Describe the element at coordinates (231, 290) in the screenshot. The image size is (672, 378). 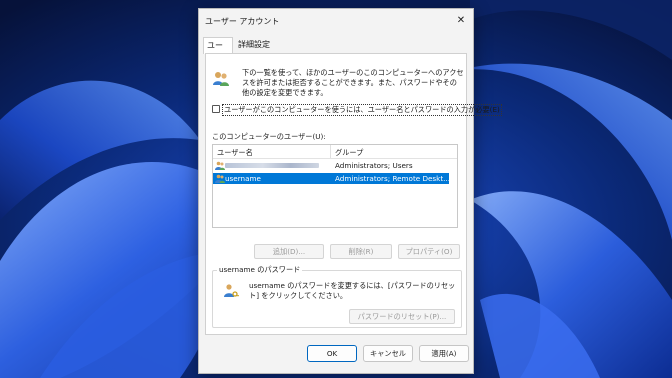
I see `user-key-icon` at that location.